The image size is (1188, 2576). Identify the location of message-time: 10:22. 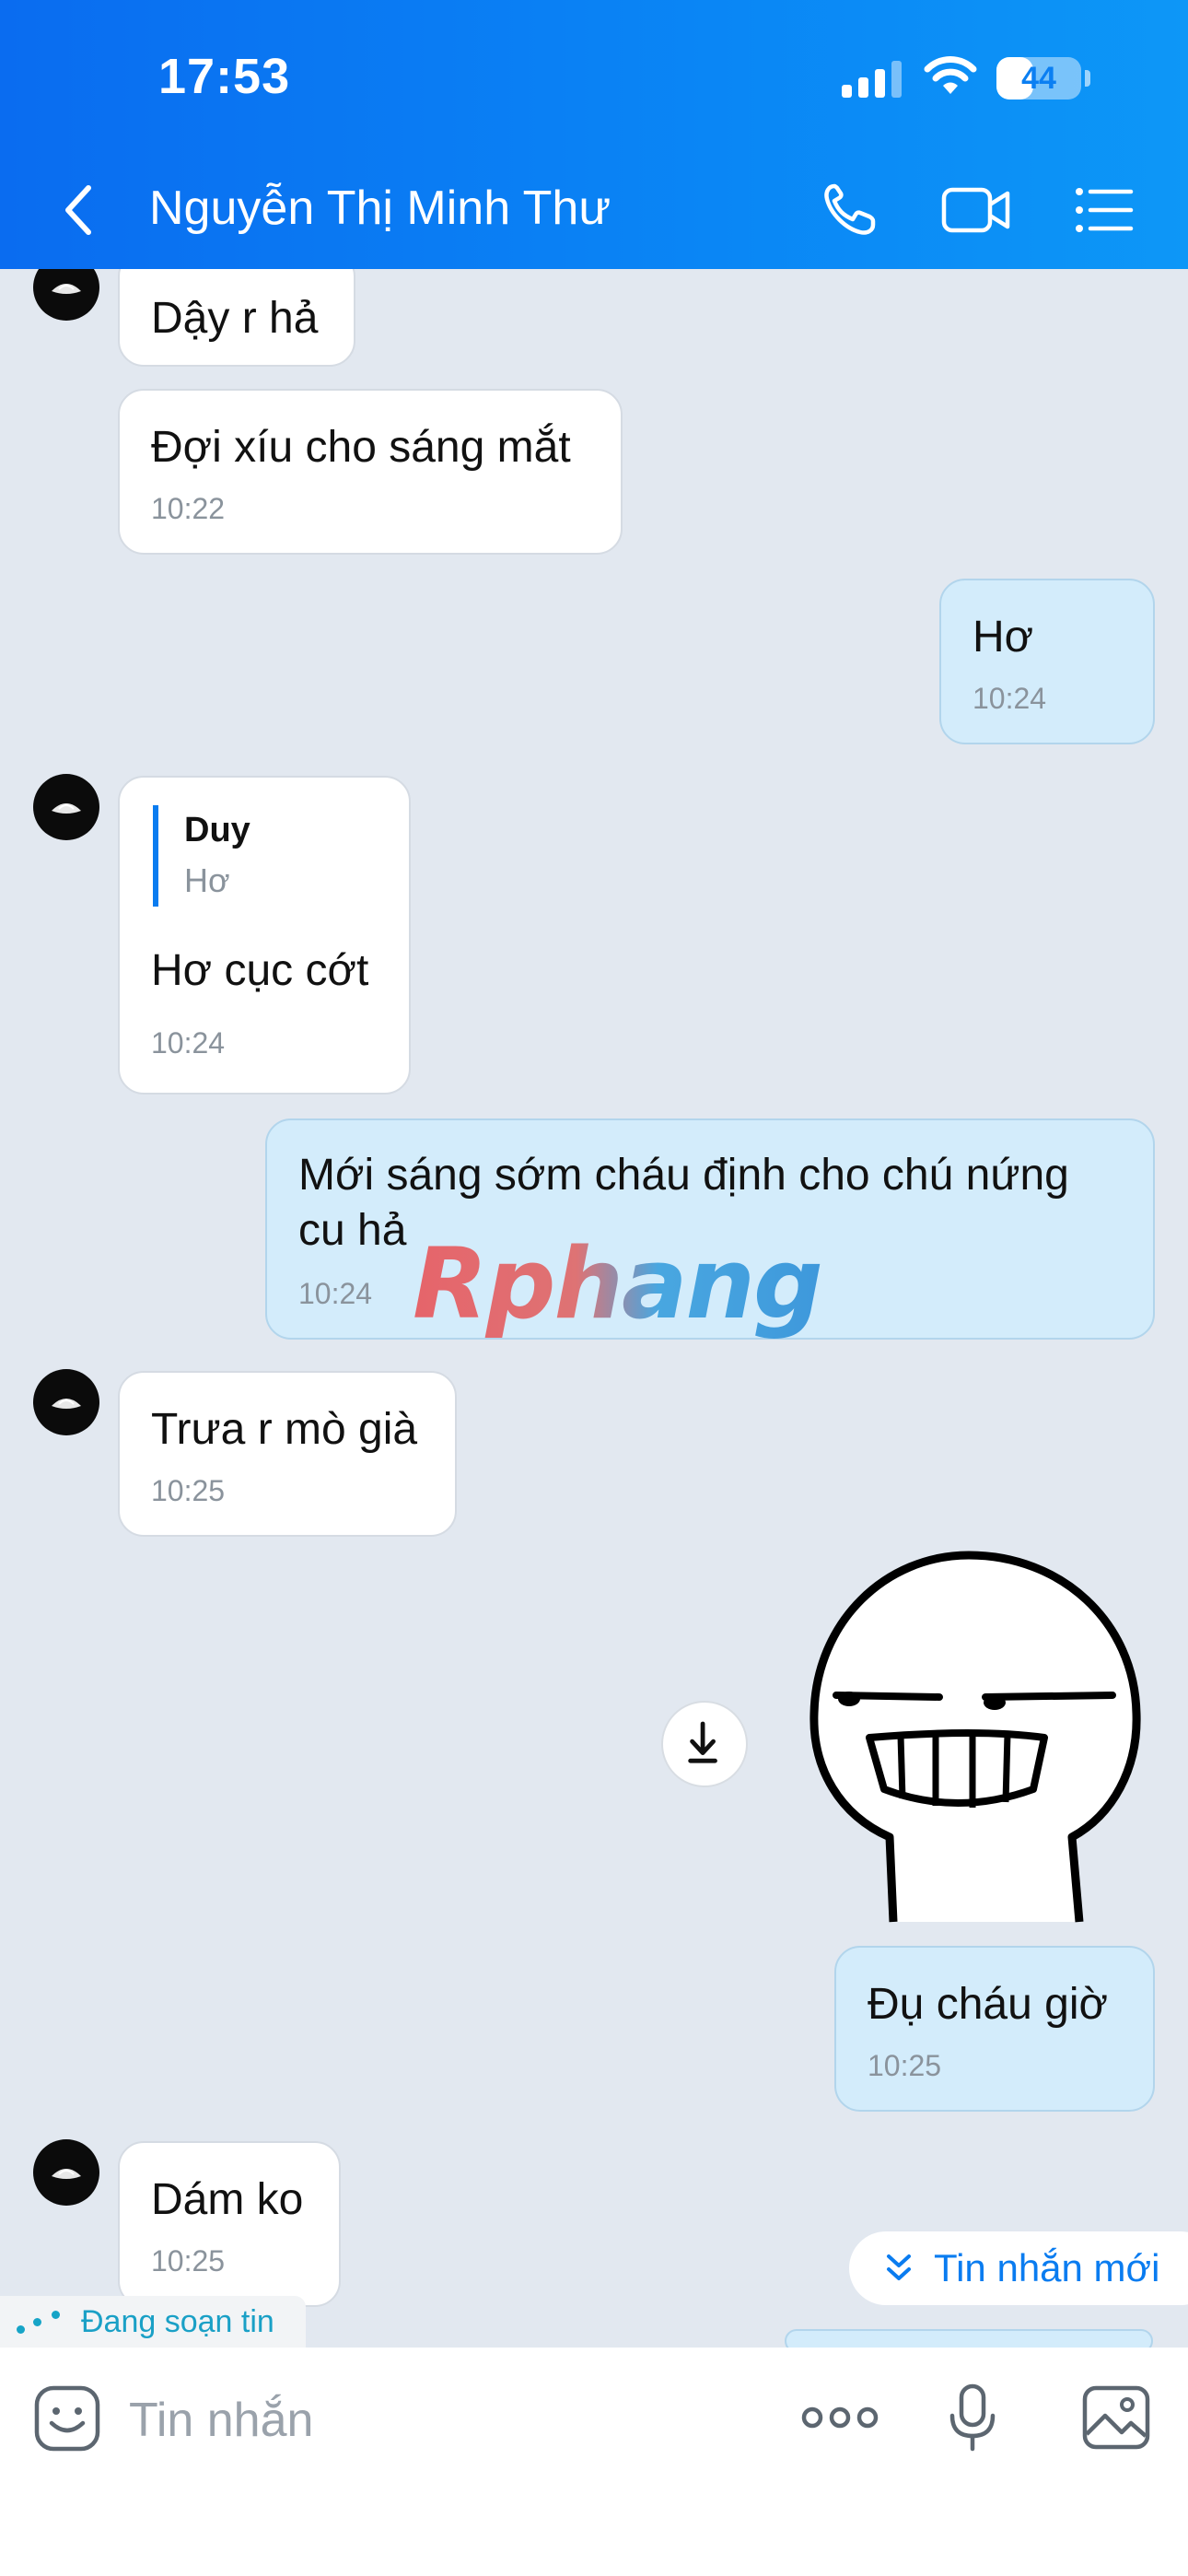
(189, 508).